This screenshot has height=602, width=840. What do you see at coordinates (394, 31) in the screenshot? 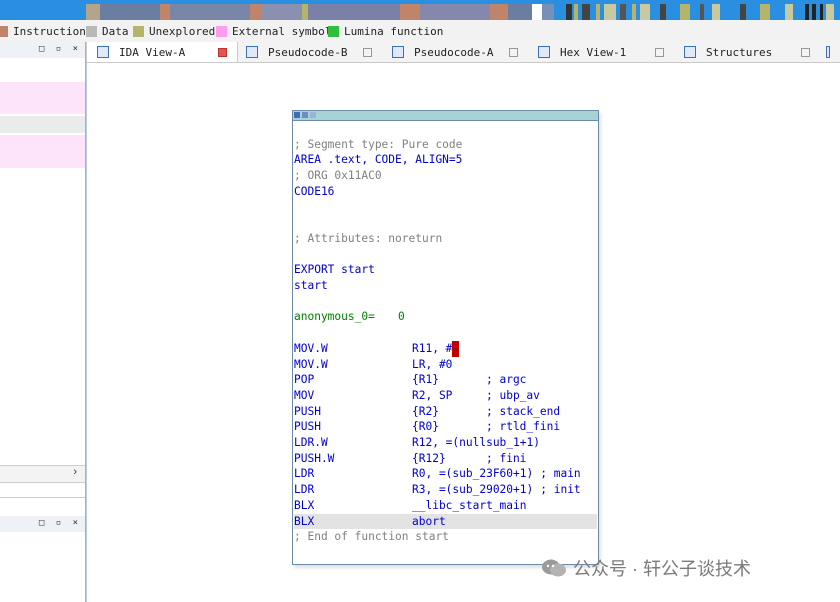
I see `legend-label: Lumina function` at bounding box center [394, 31].